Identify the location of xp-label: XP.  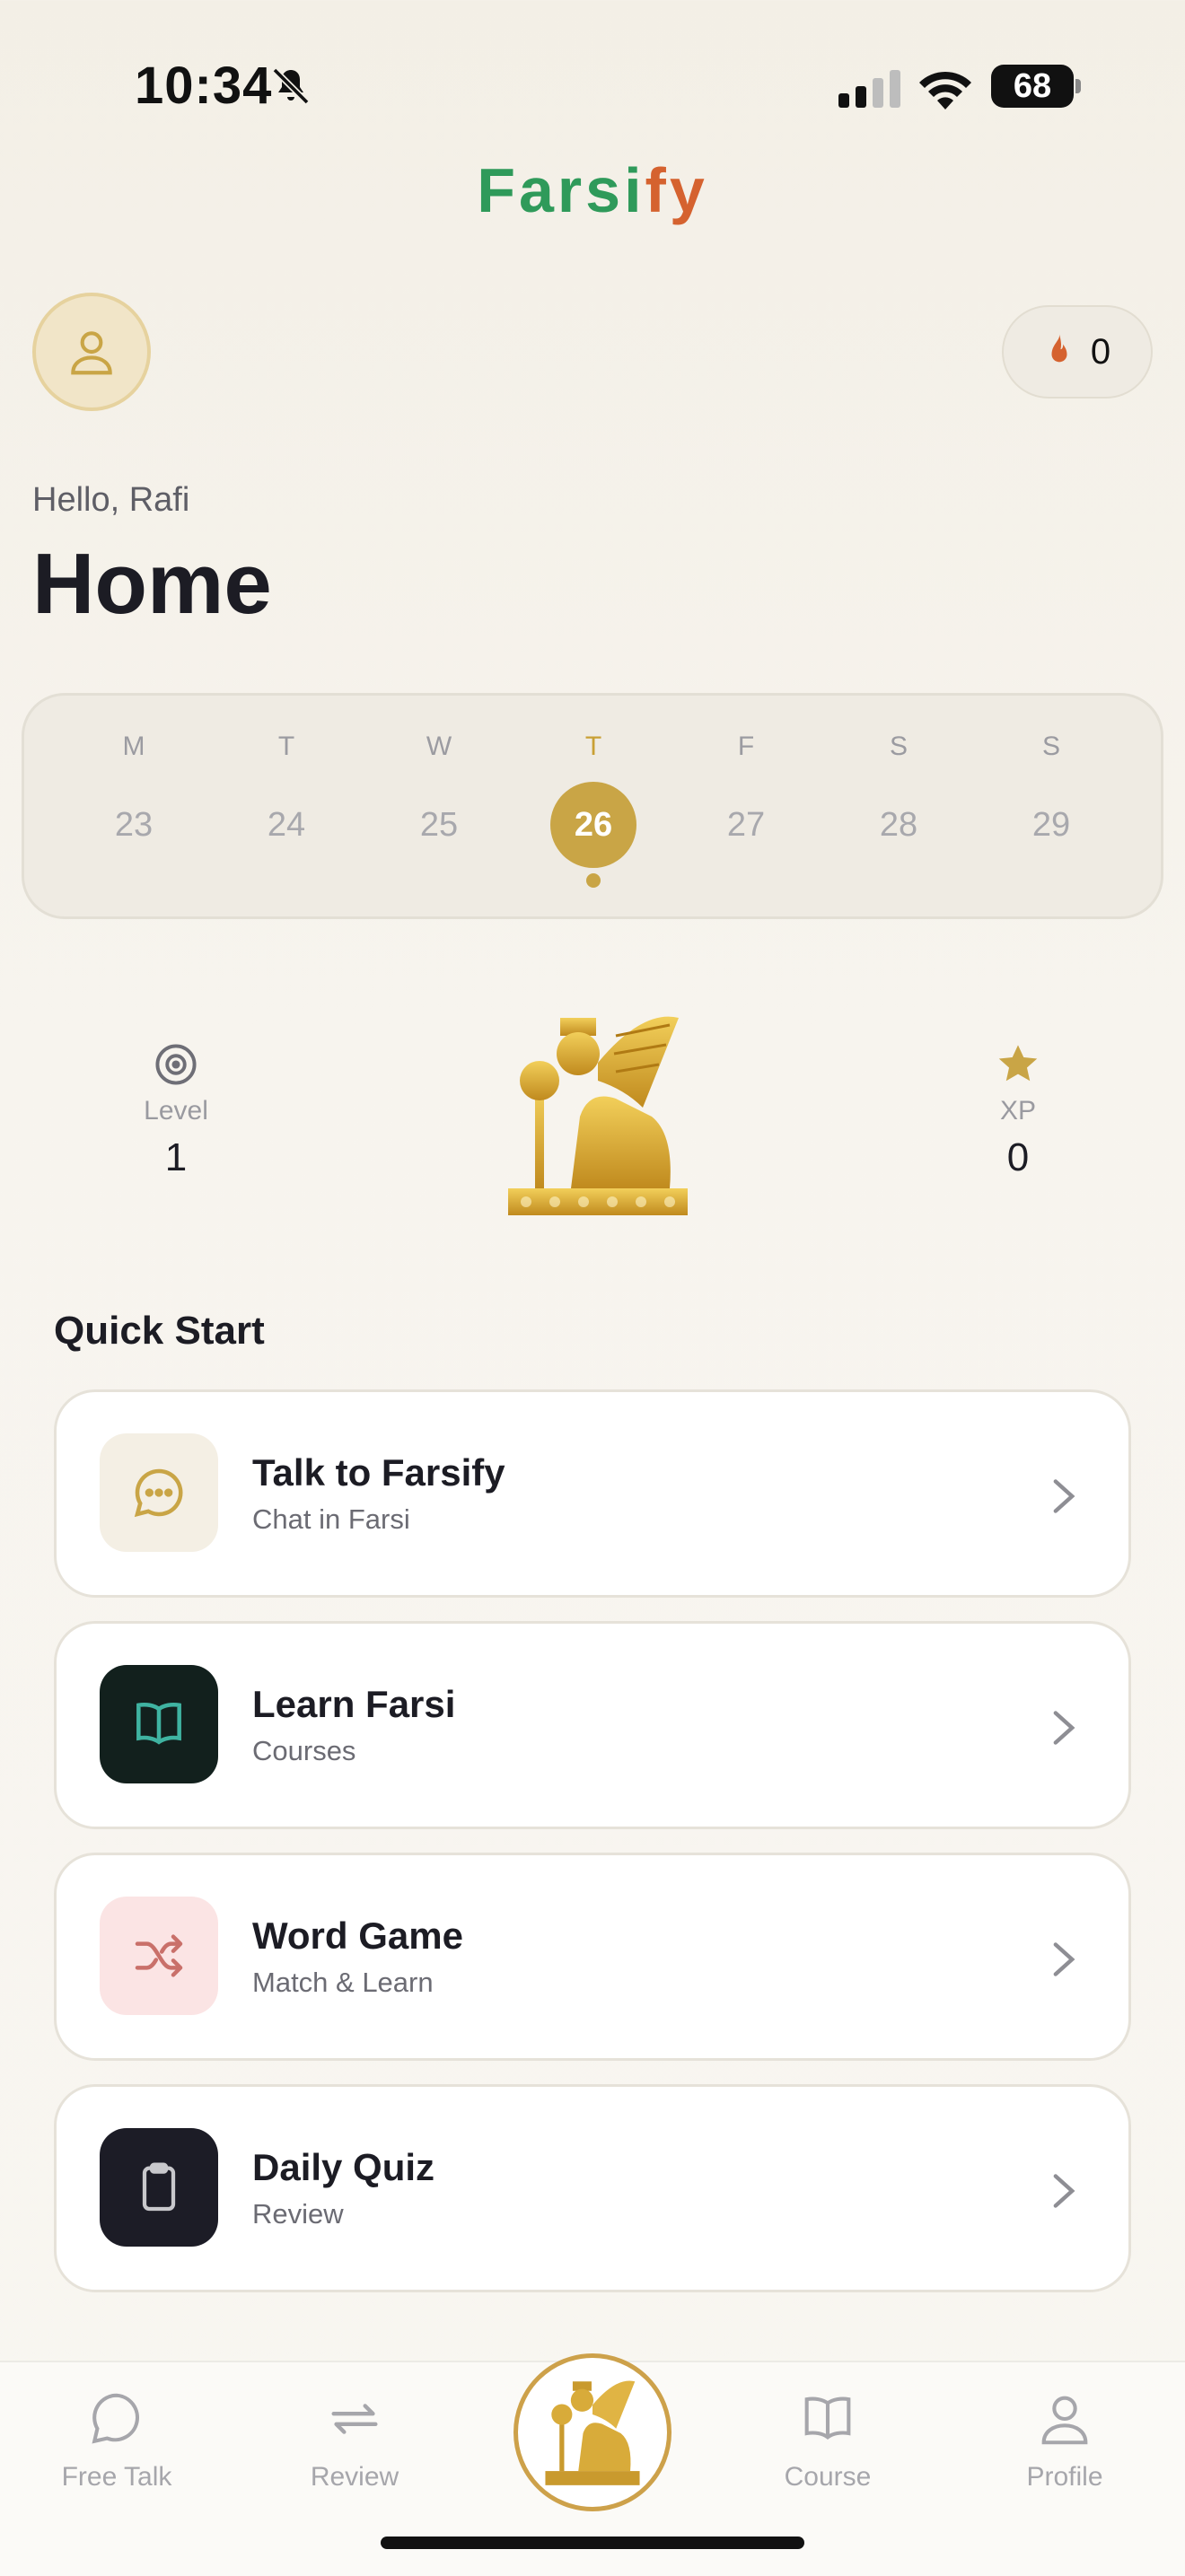
(1018, 1111).